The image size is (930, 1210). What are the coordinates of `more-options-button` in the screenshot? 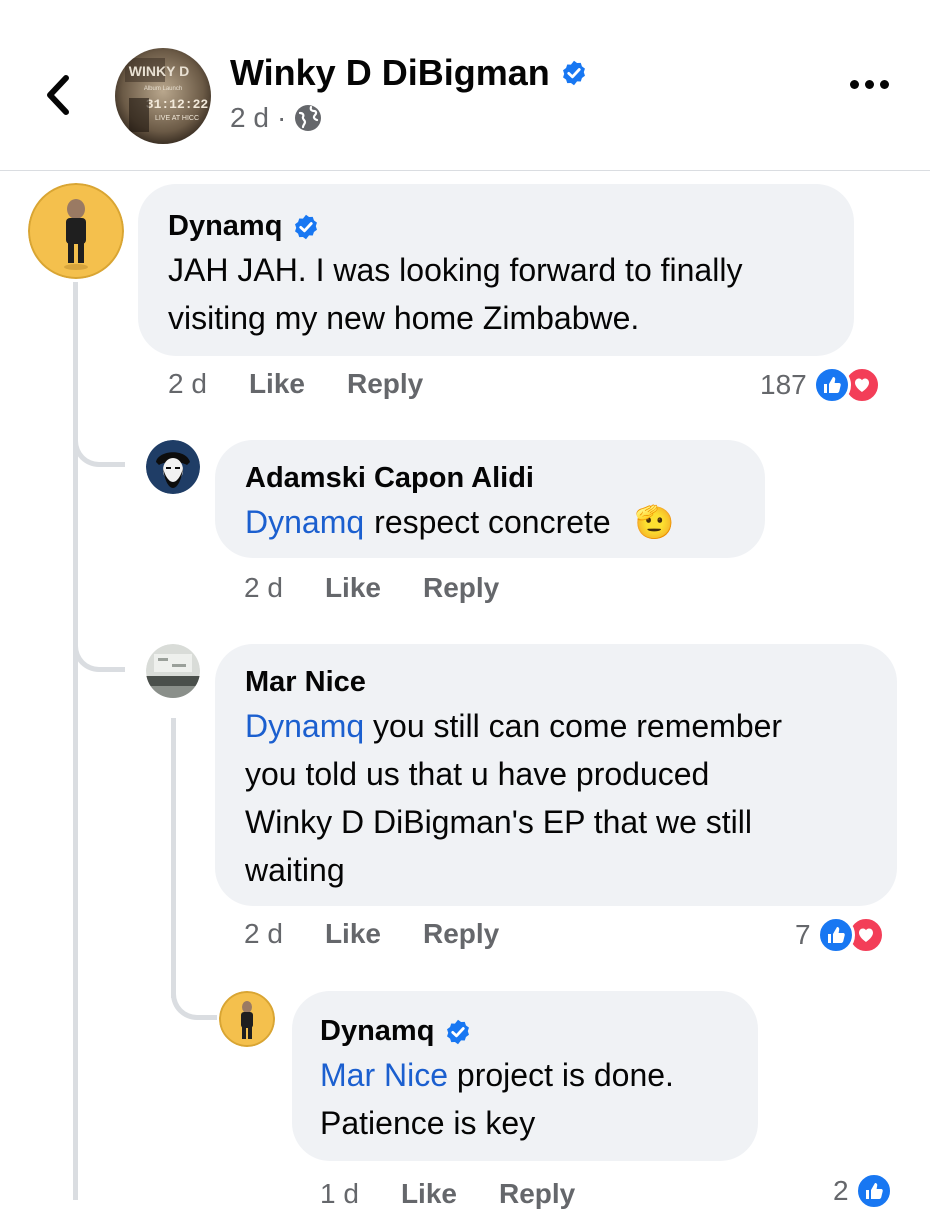 It's located at (869, 84).